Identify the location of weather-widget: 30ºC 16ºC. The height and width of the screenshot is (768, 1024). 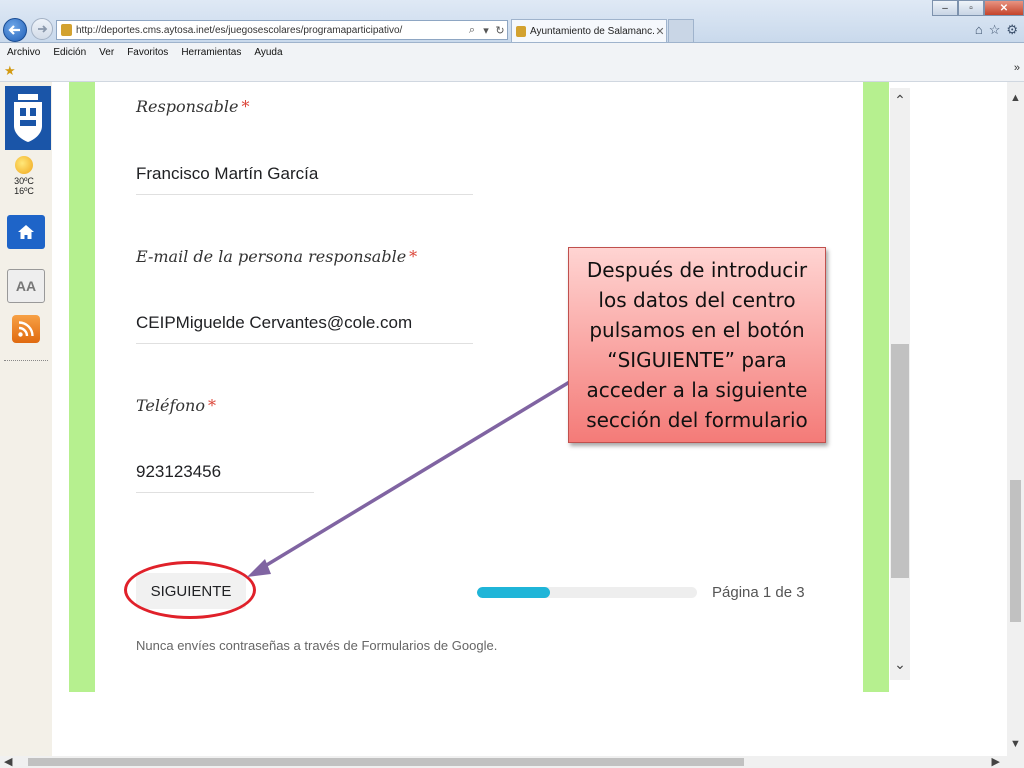
(24, 176).